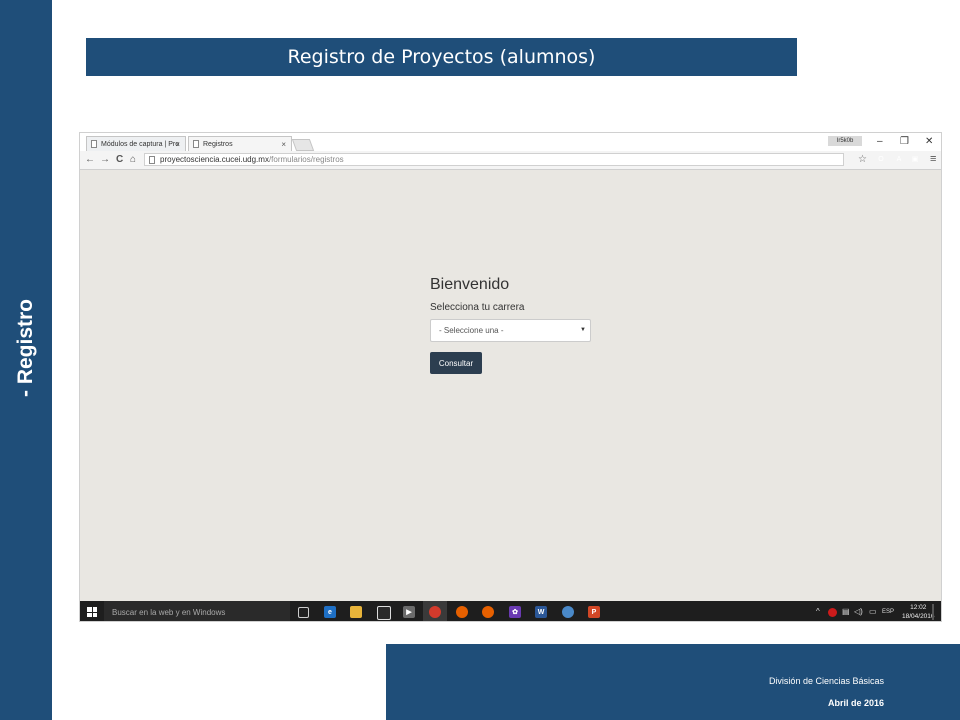  Describe the element at coordinates (92, 612) in the screenshot. I see `windows-start-icon` at that location.